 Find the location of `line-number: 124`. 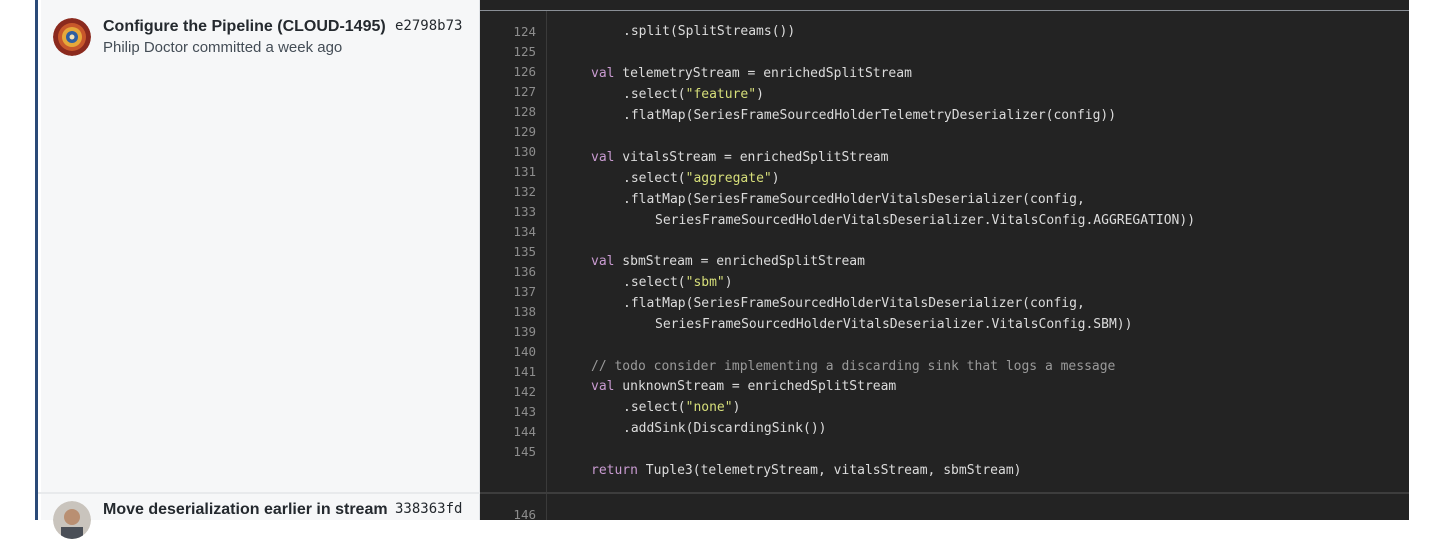

line-number: 124 is located at coordinates (508, 32).